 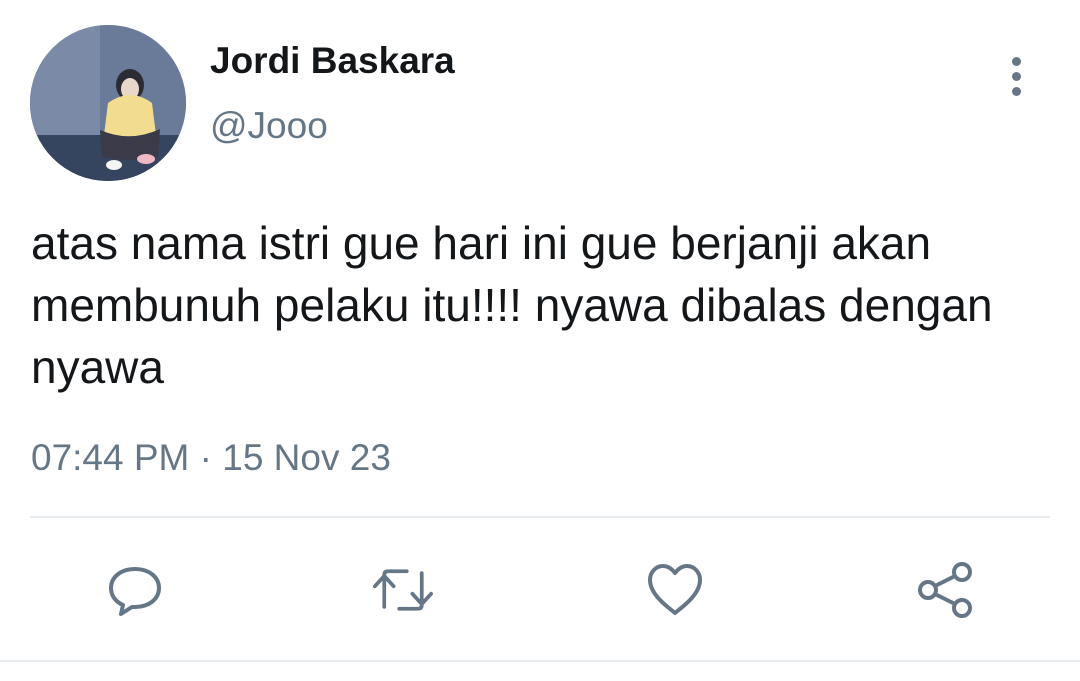 I want to click on tweet-timestamp: 07:44 PM · 15 Nov 23, so click(x=211, y=458).